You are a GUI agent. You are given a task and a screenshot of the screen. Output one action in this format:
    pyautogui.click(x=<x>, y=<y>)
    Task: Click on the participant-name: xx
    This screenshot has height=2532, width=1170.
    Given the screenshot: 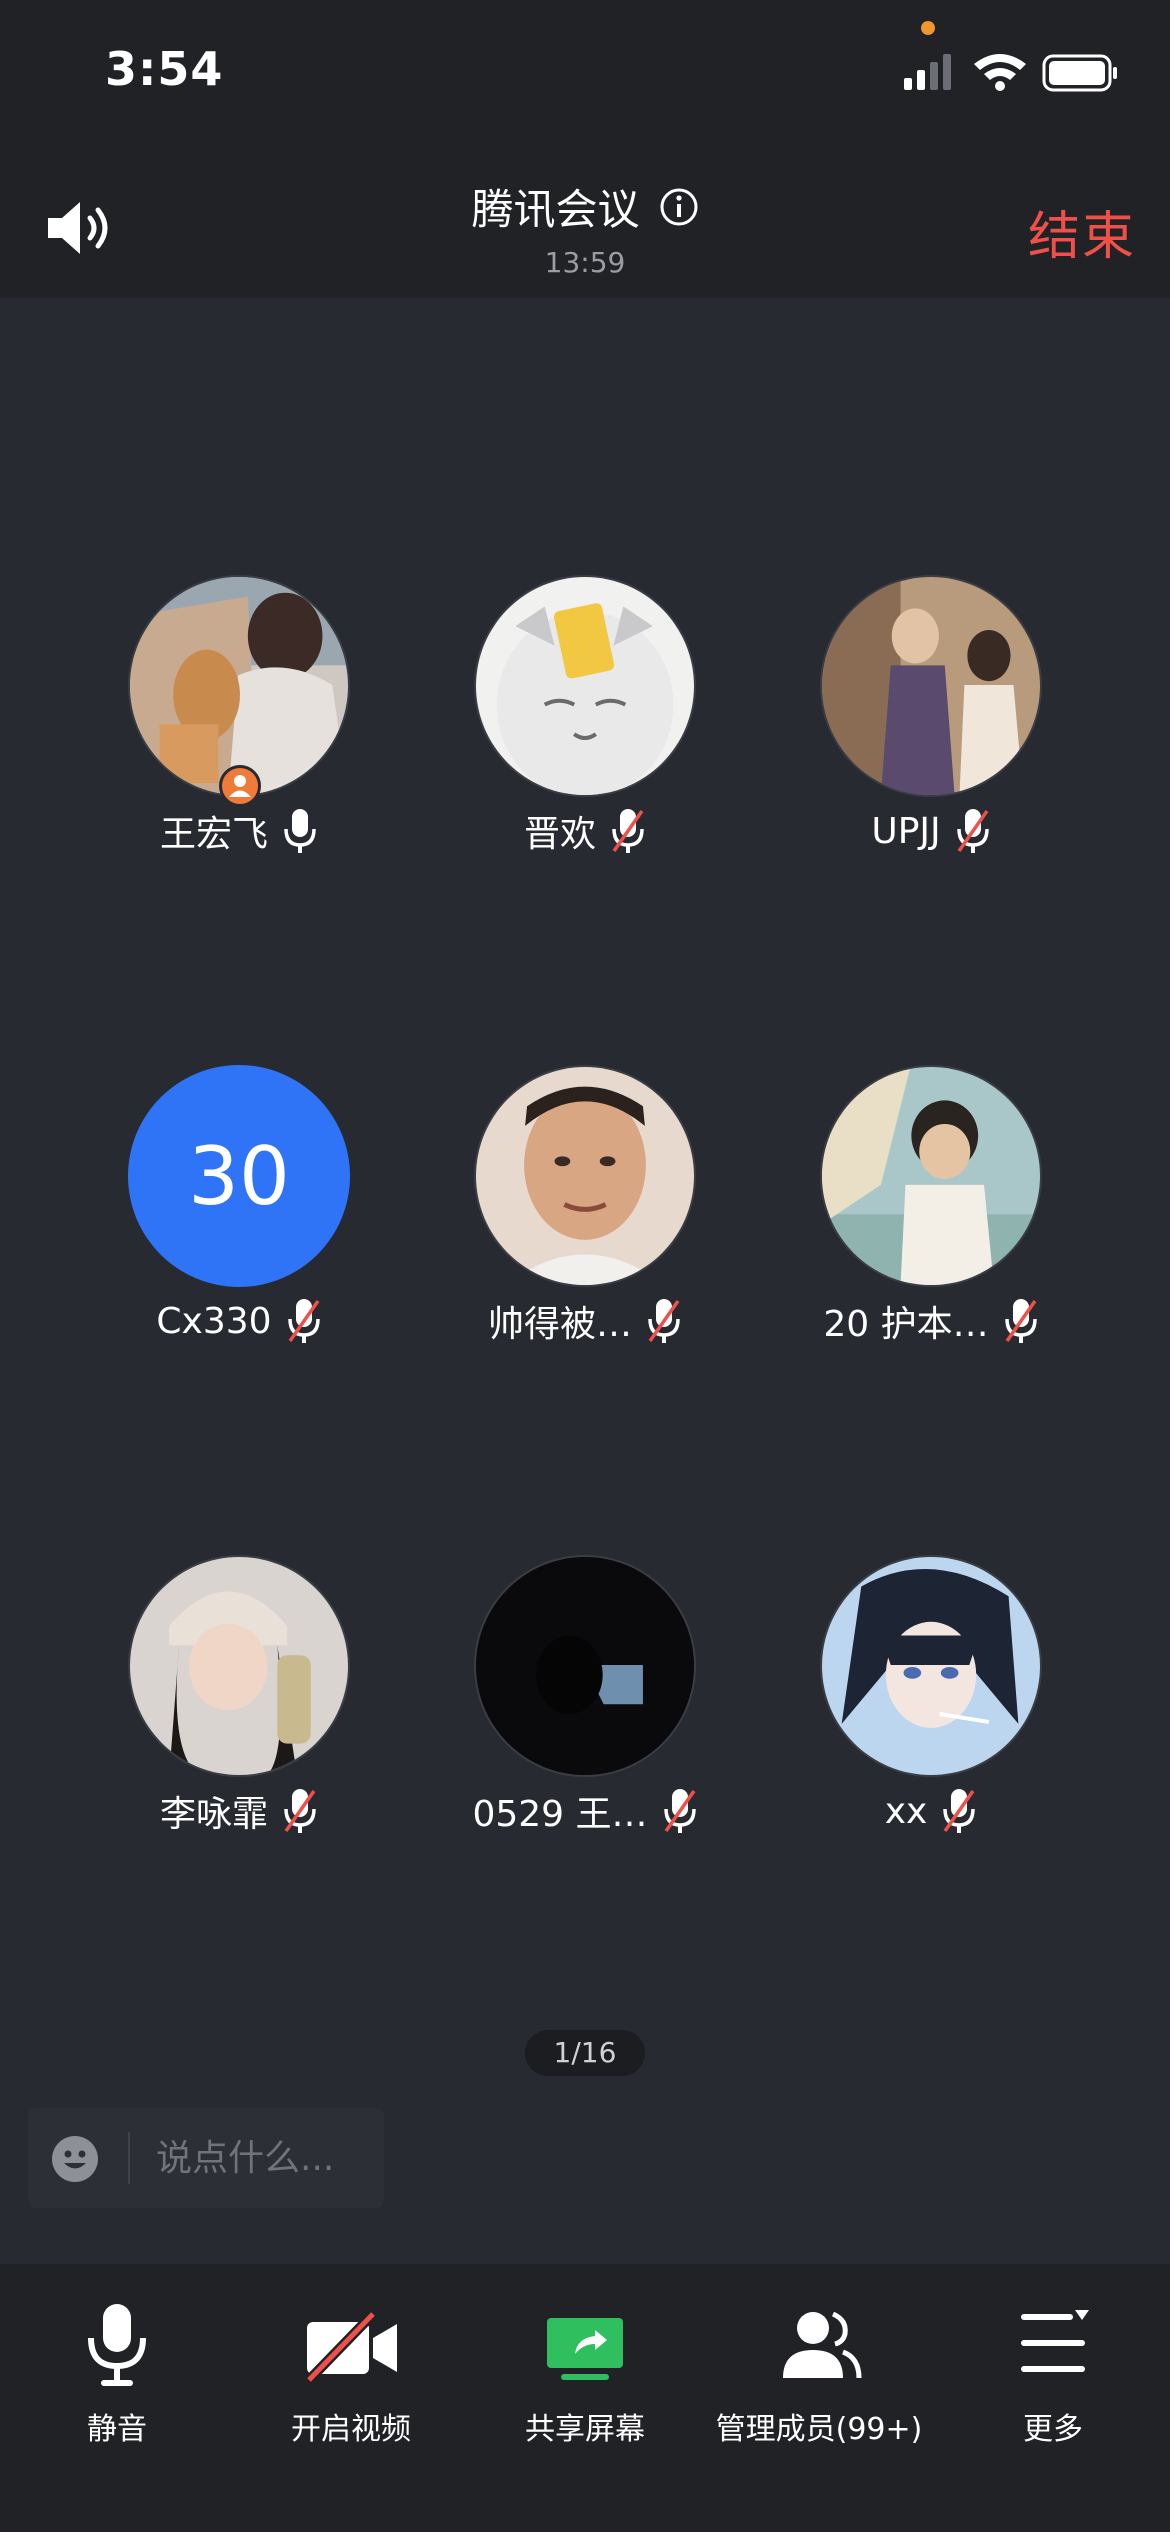 What is the action you would take?
    pyautogui.click(x=906, y=1811)
    